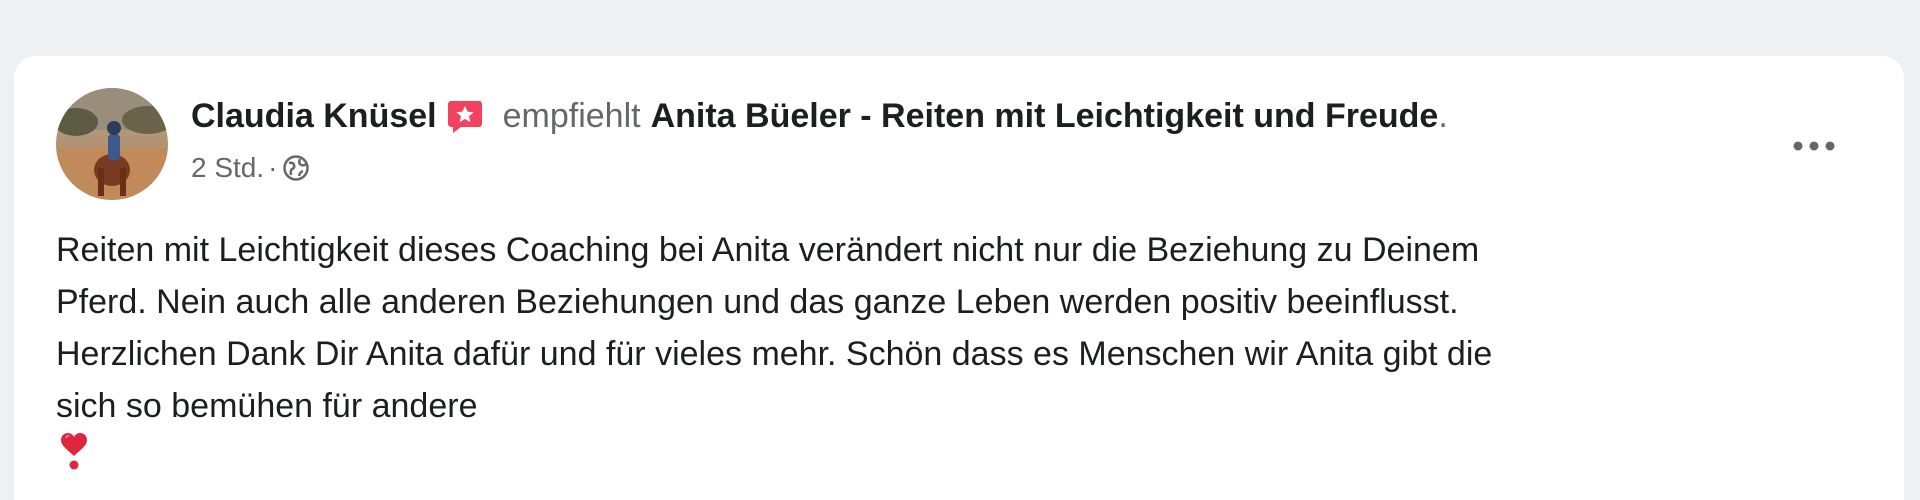 The image size is (1920, 500). I want to click on post-meta: 2 Std. ·, so click(250, 168).